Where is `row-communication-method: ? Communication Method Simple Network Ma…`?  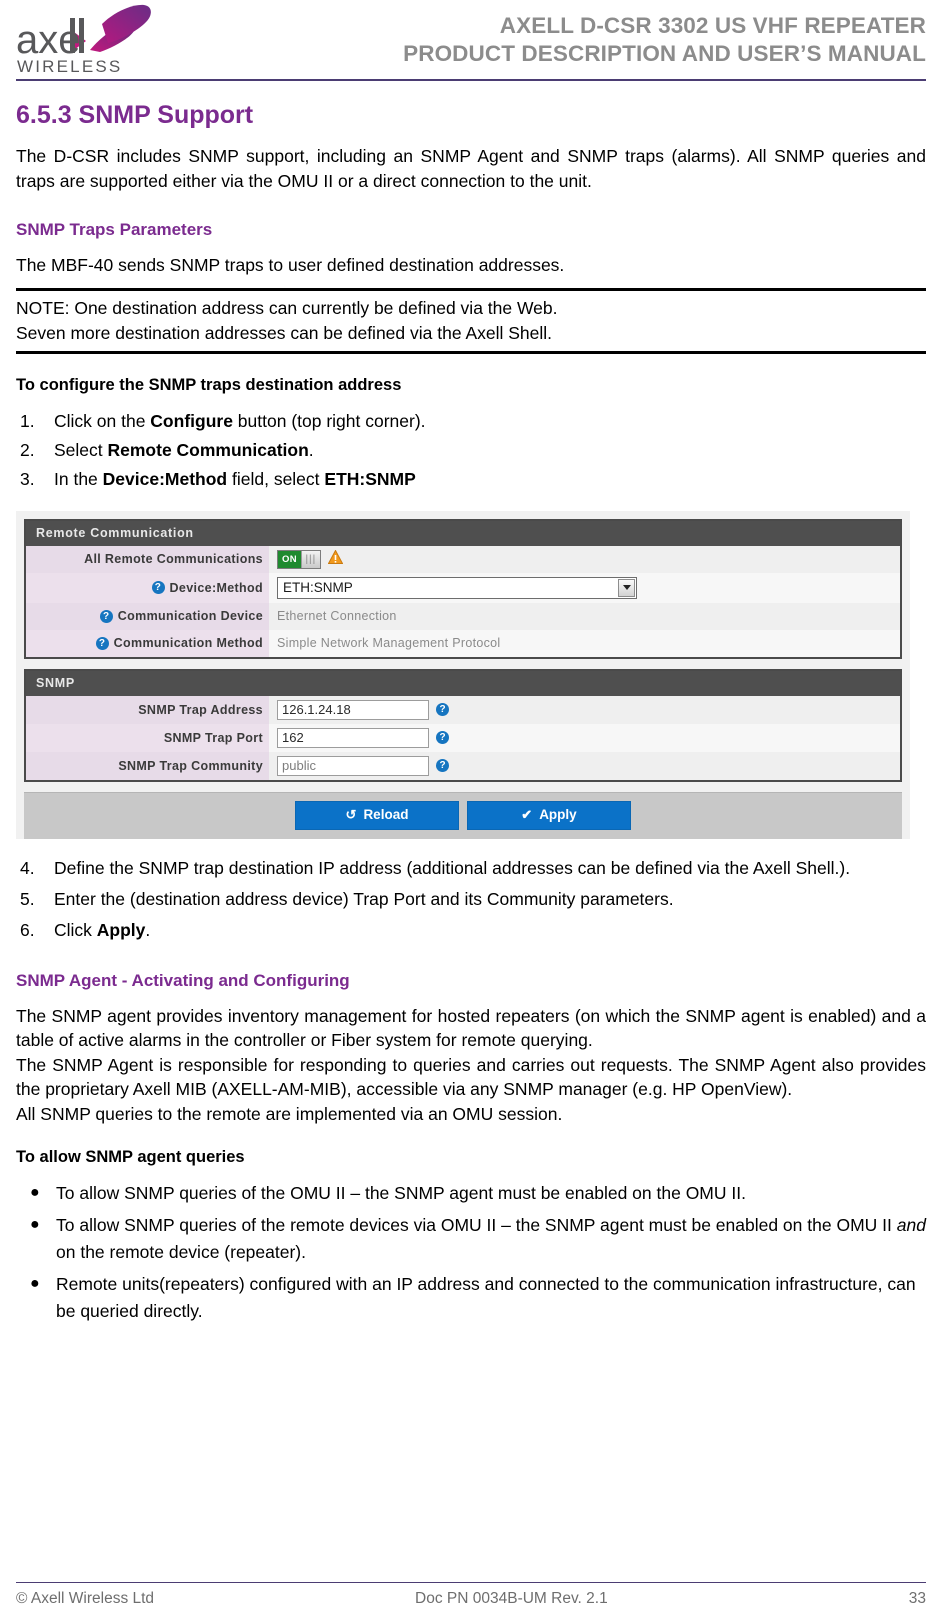 row-communication-method: ? Communication Method Simple Network Ma… is located at coordinates (463, 643).